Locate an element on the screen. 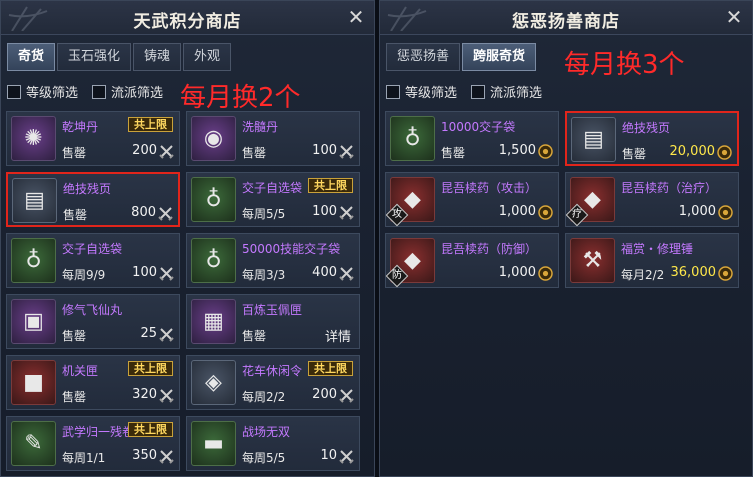 The height and width of the screenshot is (477, 753). shop-item-card: ♁ 10000交子袋 售罄 1,500 is located at coordinates (472, 138).